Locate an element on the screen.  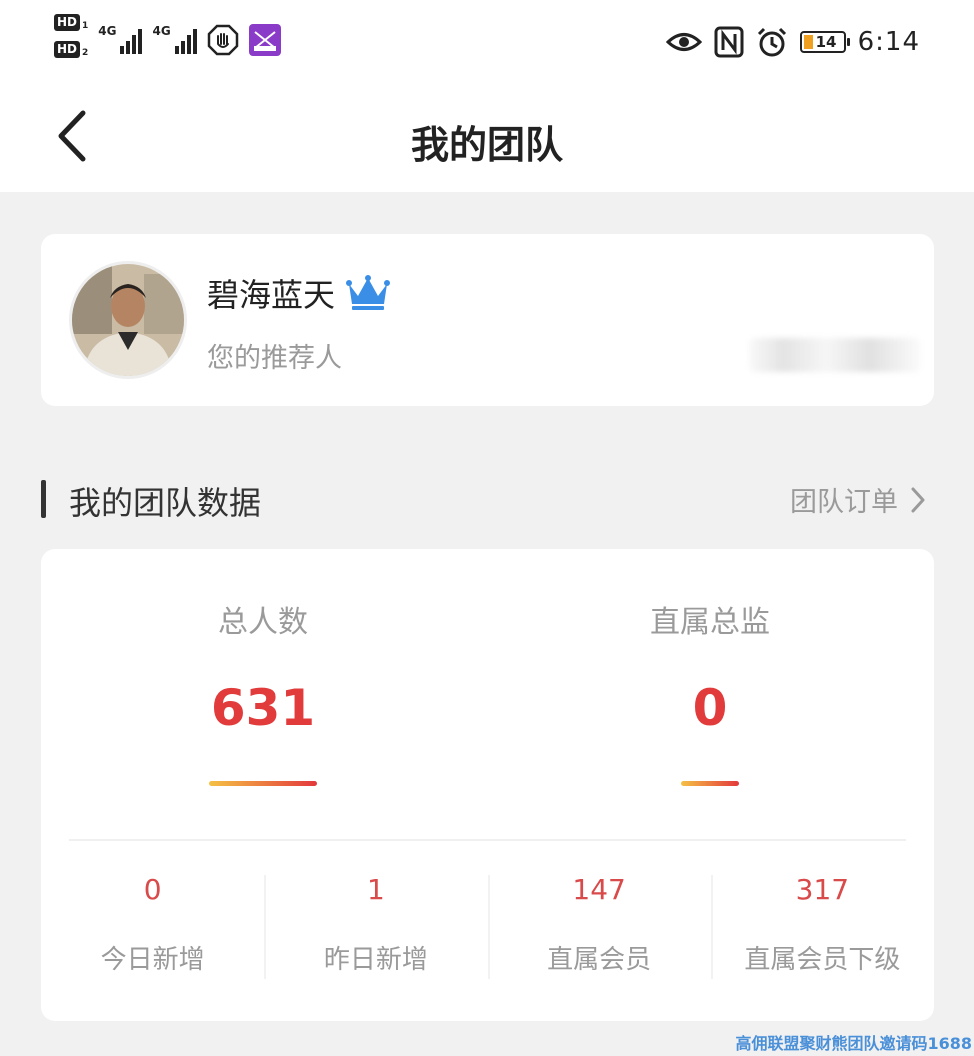
nav-bar: 我的团队 is located at coordinates (487, 138).